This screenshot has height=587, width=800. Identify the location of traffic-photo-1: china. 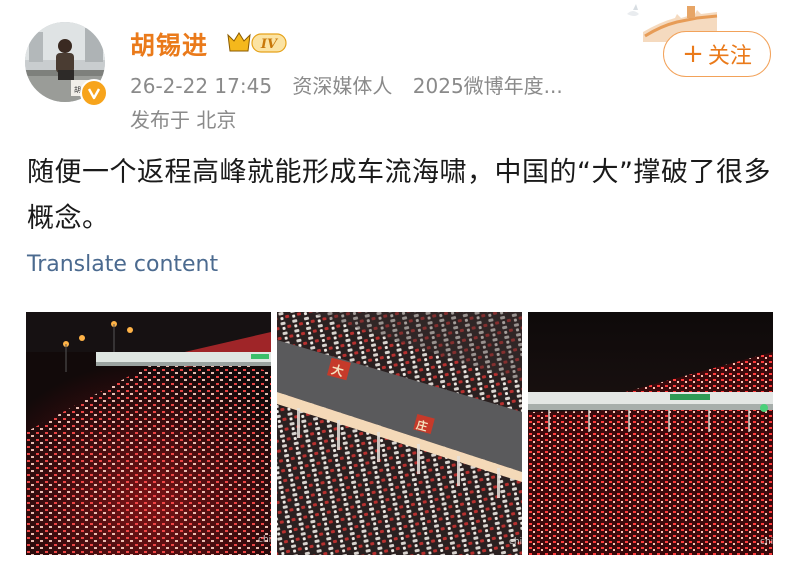
(148, 433).